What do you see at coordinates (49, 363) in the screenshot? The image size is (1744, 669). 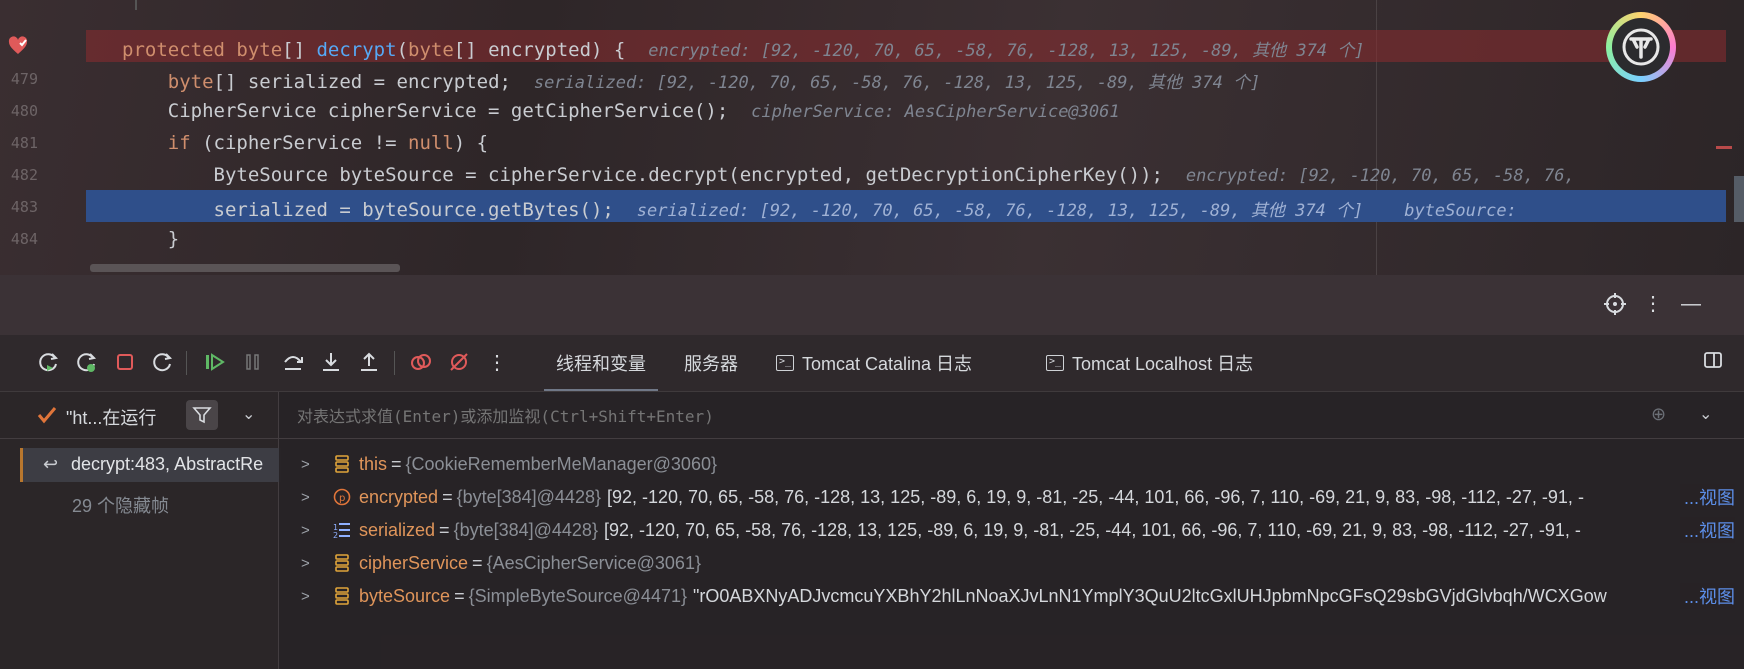 I see `rerun-icon` at bounding box center [49, 363].